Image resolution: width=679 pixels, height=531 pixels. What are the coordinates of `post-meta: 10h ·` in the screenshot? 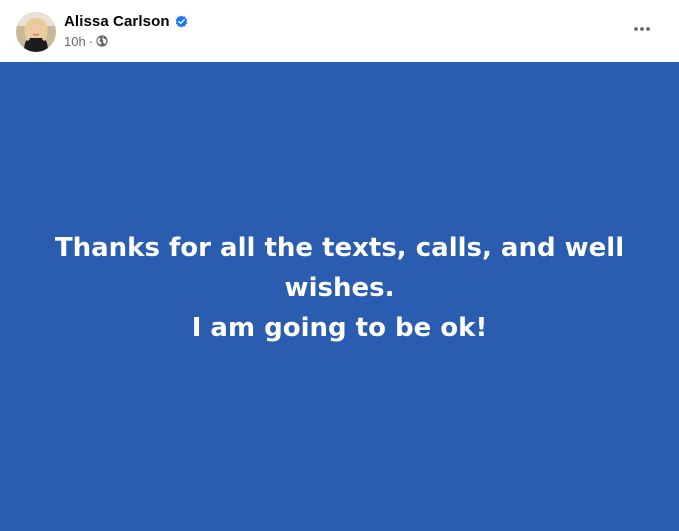 It's located at (86, 41).